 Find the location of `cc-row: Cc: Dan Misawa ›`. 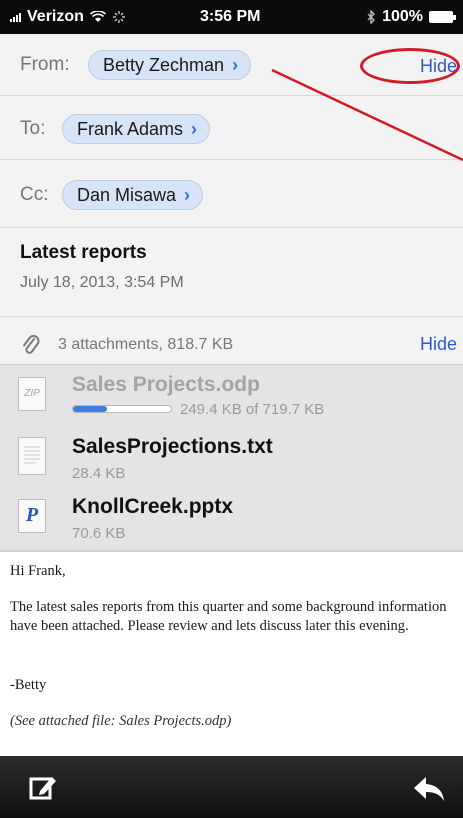

cc-row: Cc: Dan Misawa › is located at coordinates (231, 194).